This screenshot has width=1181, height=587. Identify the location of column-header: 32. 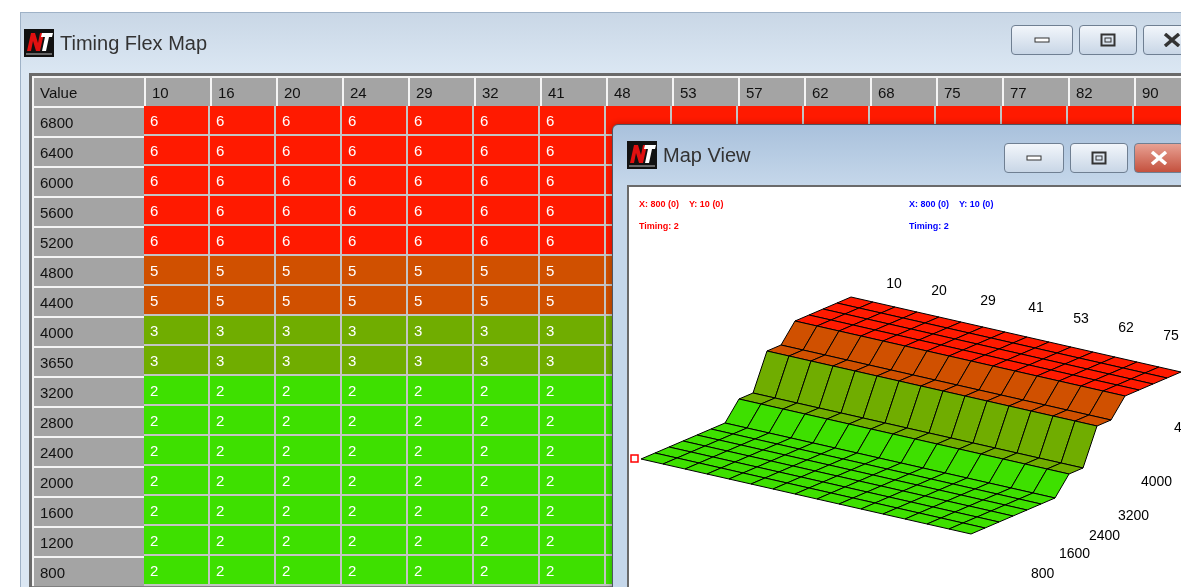
(507, 91).